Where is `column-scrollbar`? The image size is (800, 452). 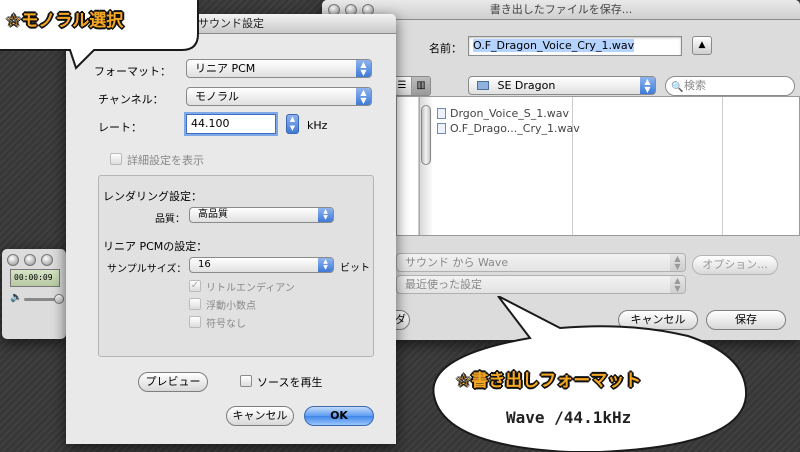 column-scrollbar is located at coordinates (425, 166).